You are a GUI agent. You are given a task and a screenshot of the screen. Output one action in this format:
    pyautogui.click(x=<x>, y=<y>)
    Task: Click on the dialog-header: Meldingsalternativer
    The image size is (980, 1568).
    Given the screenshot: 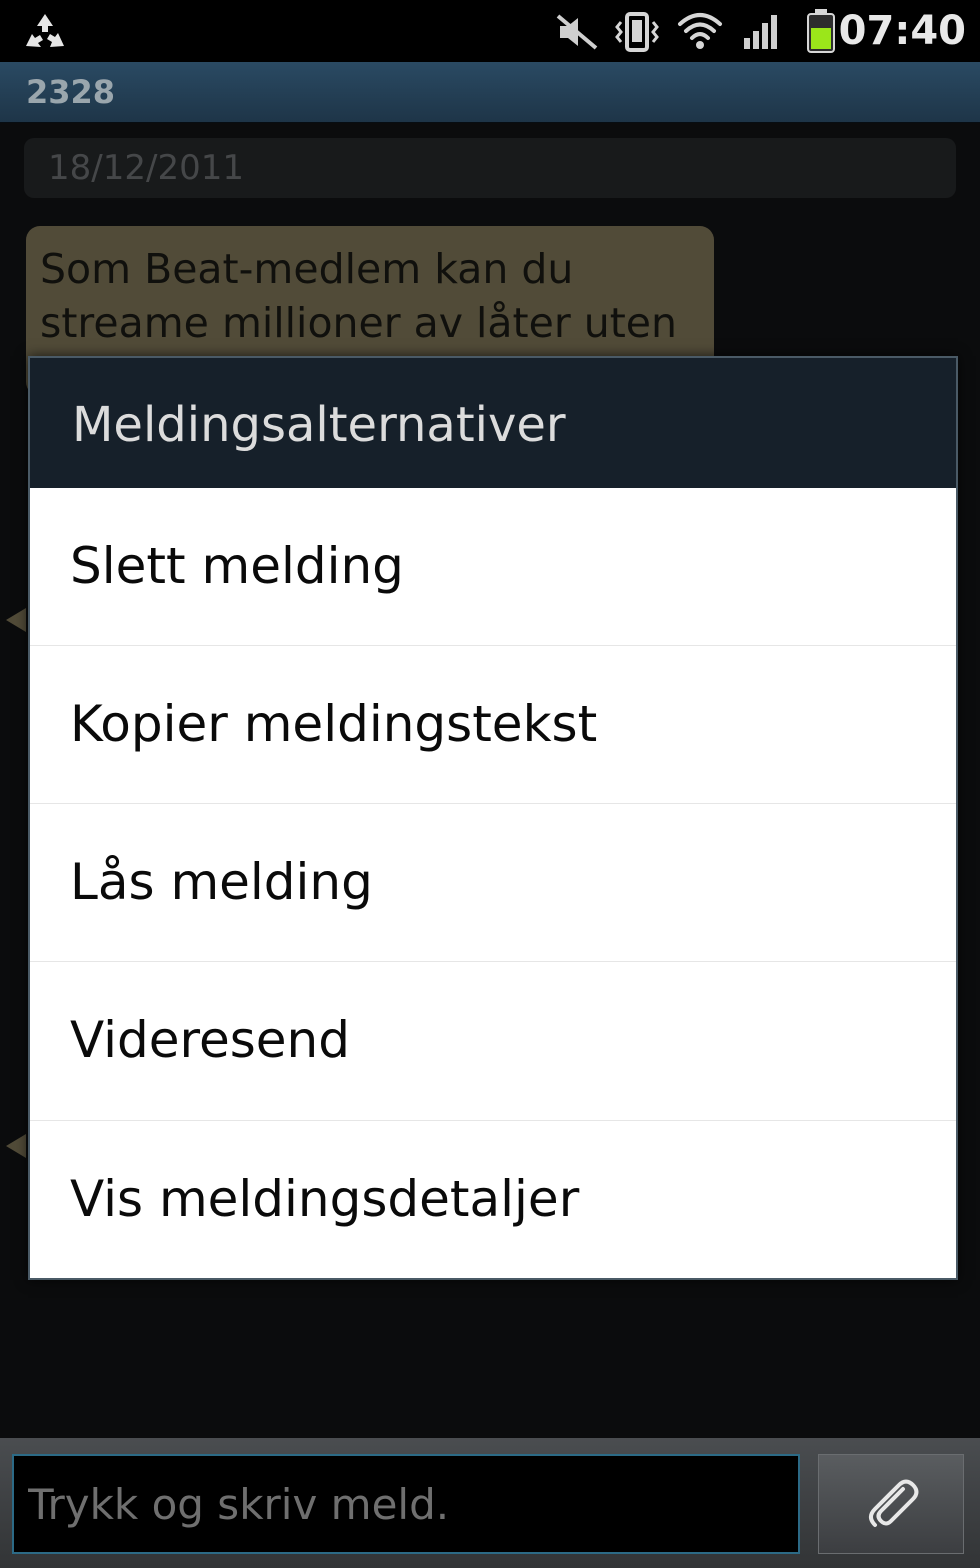 What is the action you would take?
    pyautogui.click(x=493, y=423)
    